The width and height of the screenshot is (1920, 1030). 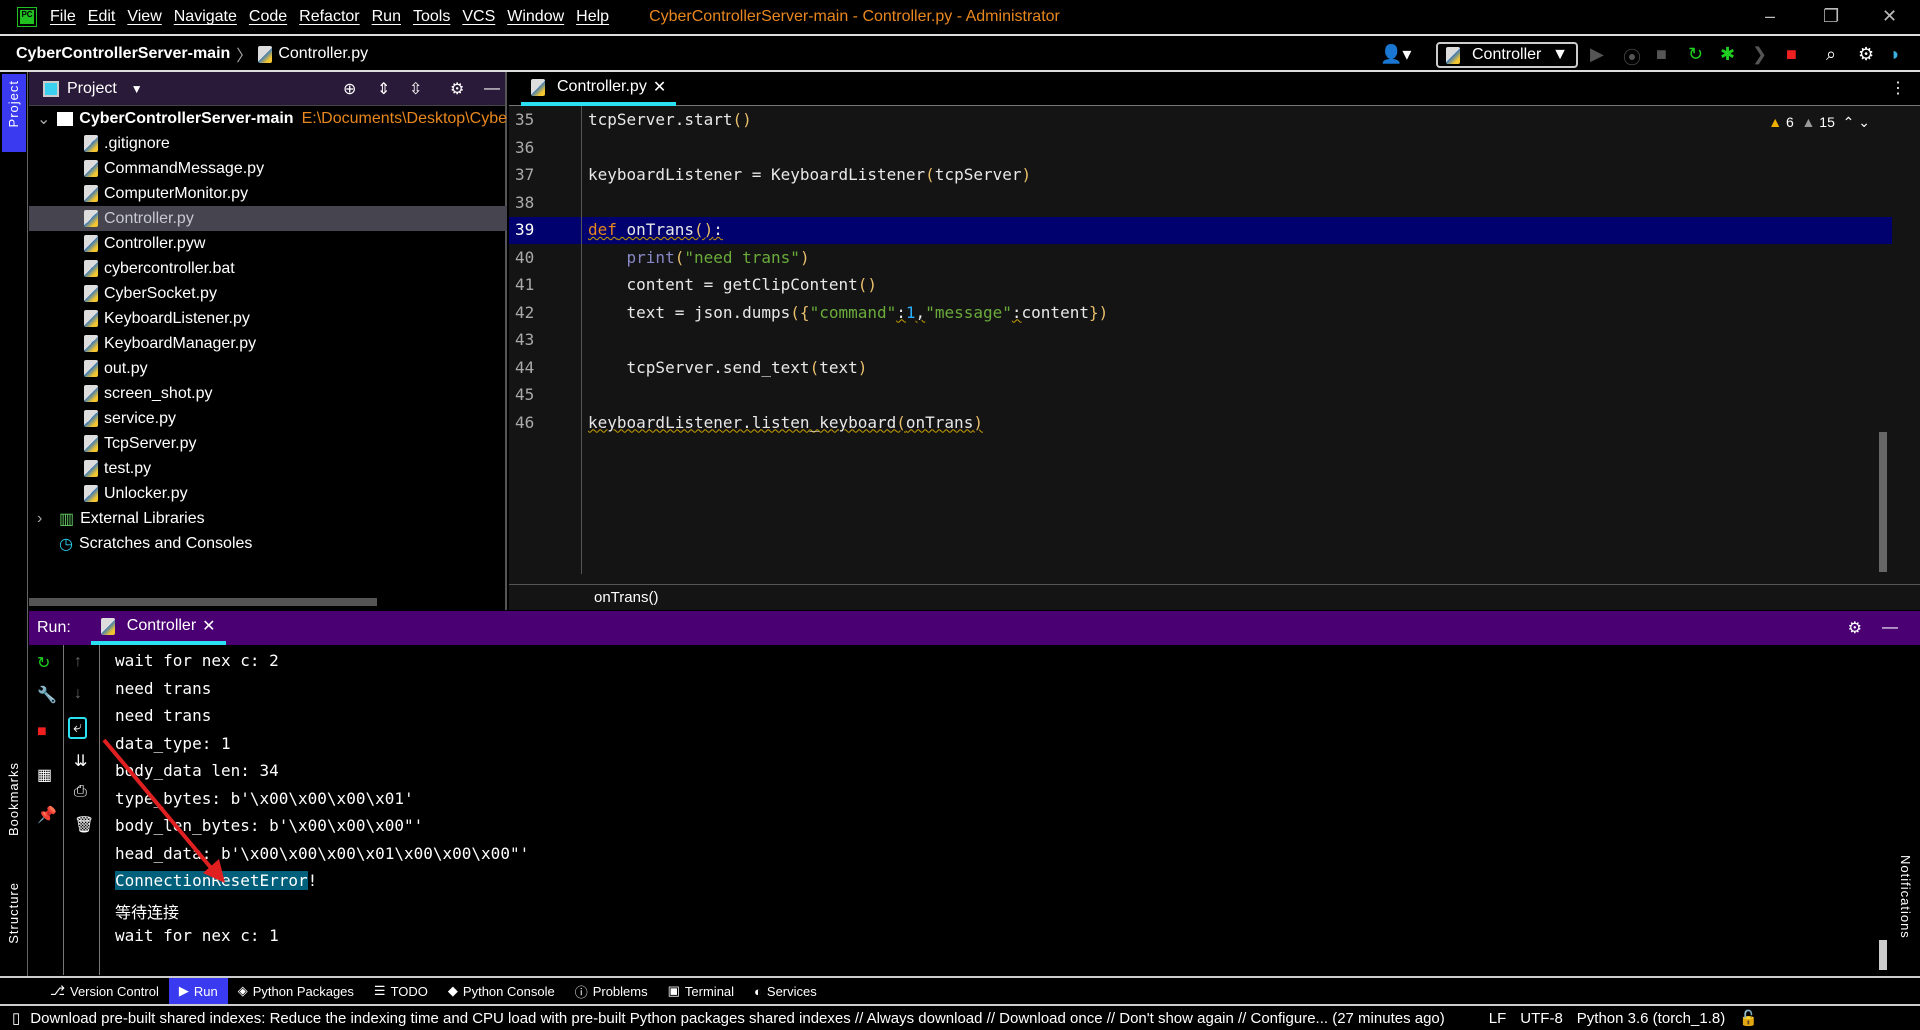 I want to click on tree-file: KeyboardManager.py, so click(x=268, y=343).